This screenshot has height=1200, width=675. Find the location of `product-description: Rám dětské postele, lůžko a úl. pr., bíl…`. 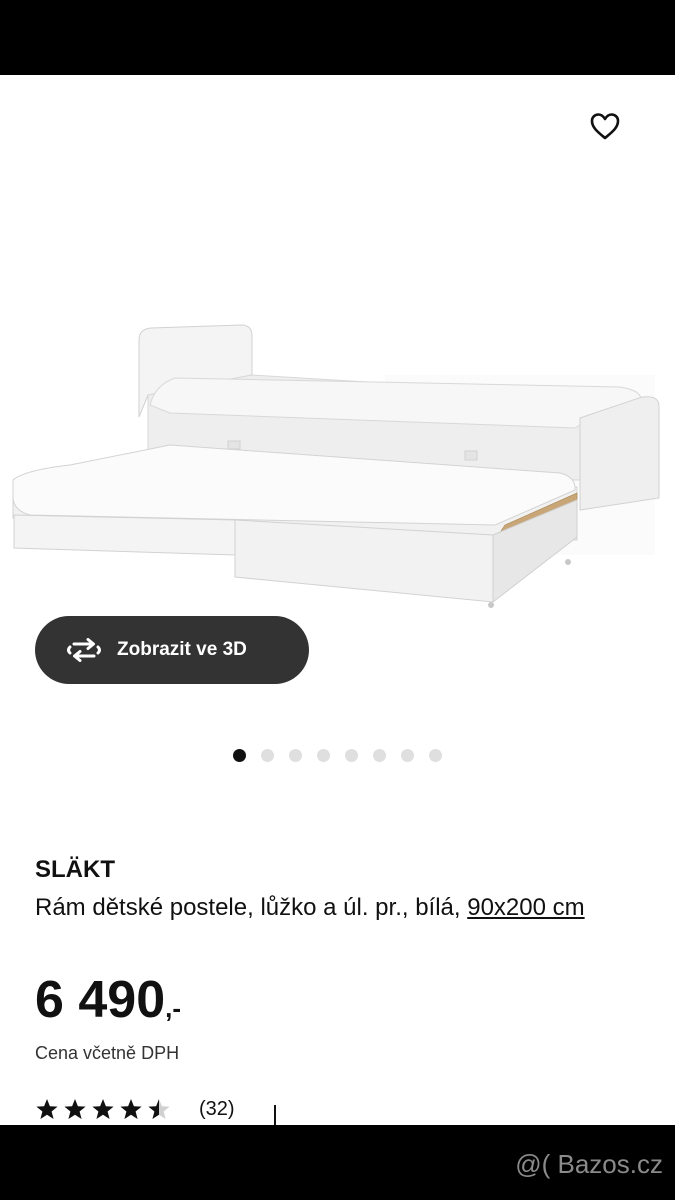

product-description: Rám dětské postele, lůžko a úl. pr., bíl… is located at coordinates (342, 907).